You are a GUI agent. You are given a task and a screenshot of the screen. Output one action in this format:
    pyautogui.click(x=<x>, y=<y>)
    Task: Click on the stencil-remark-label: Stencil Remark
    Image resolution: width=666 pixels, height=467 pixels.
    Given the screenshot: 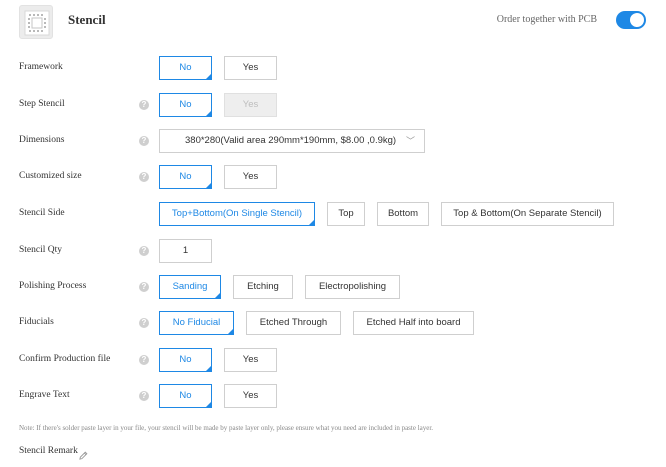 What is the action you would take?
    pyautogui.click(x=48, y=451)
    